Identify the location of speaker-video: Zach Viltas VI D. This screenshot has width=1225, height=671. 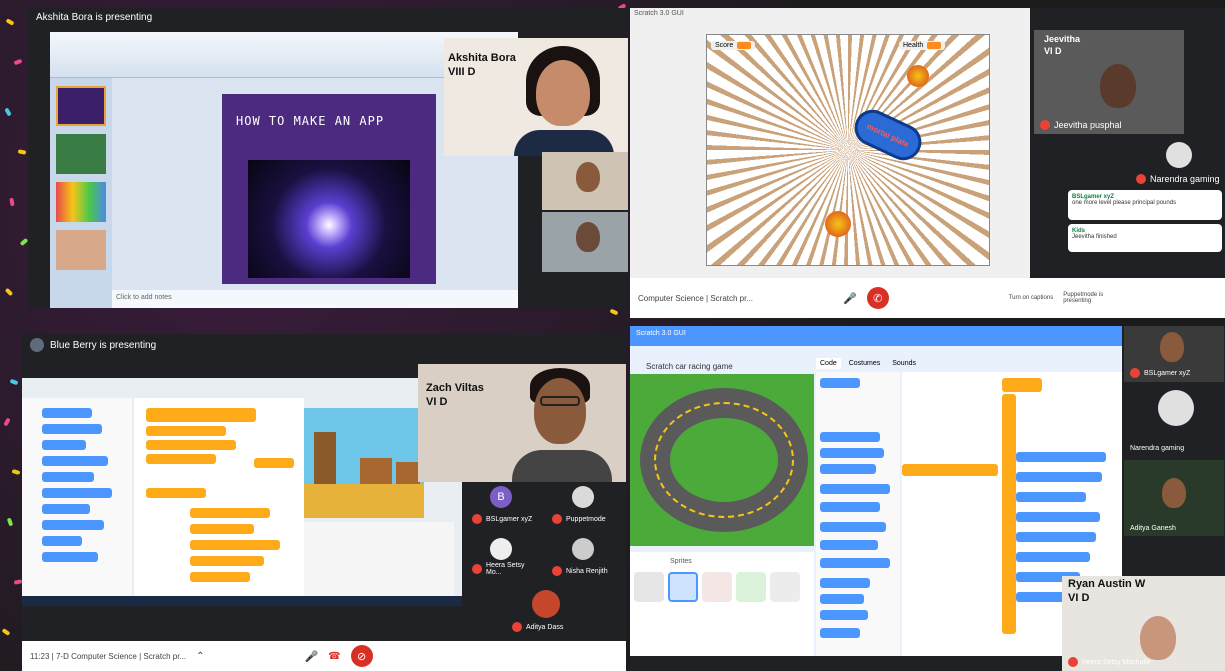
(522, 423).